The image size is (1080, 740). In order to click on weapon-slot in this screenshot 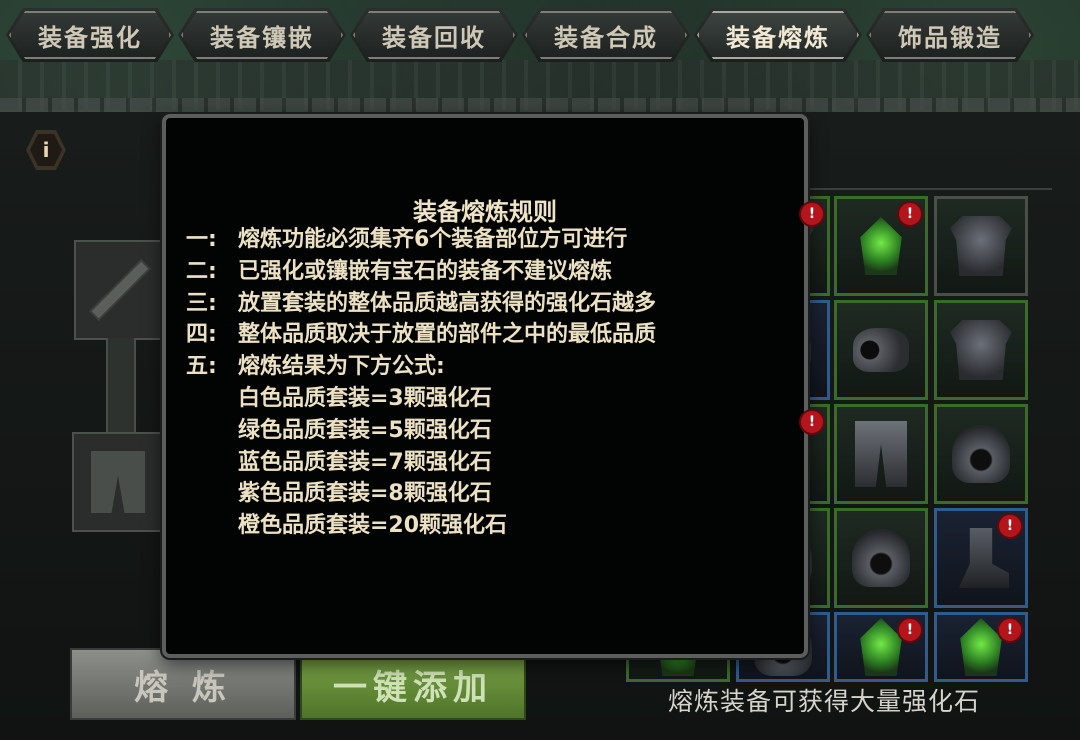, I will do `click(120, 290)`.